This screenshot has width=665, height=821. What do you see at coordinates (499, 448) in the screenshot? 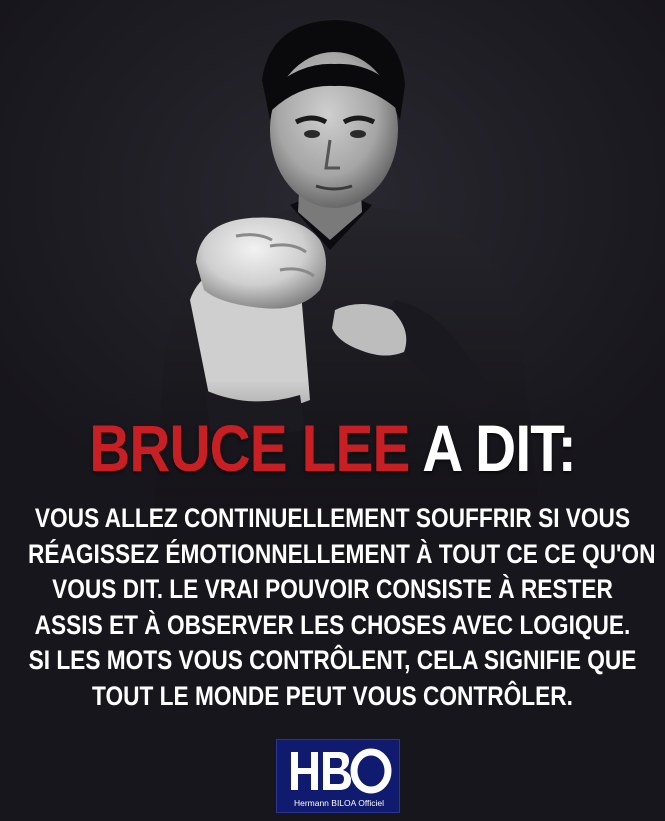
I see `title-rest: A DIT:` at bounding box center [499, 448].